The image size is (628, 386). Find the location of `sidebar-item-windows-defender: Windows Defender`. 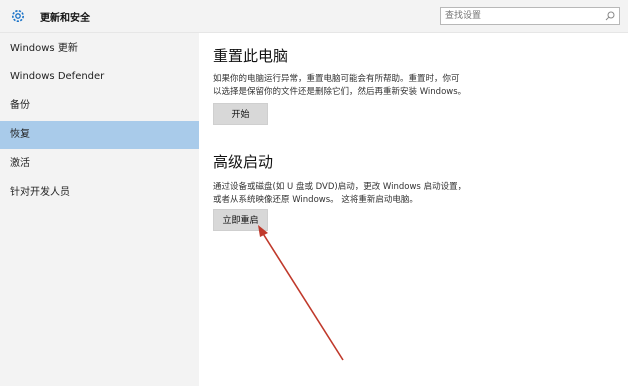

sidebar-item-windows-defender: Windows Defender is located at coordinates (99, 77).